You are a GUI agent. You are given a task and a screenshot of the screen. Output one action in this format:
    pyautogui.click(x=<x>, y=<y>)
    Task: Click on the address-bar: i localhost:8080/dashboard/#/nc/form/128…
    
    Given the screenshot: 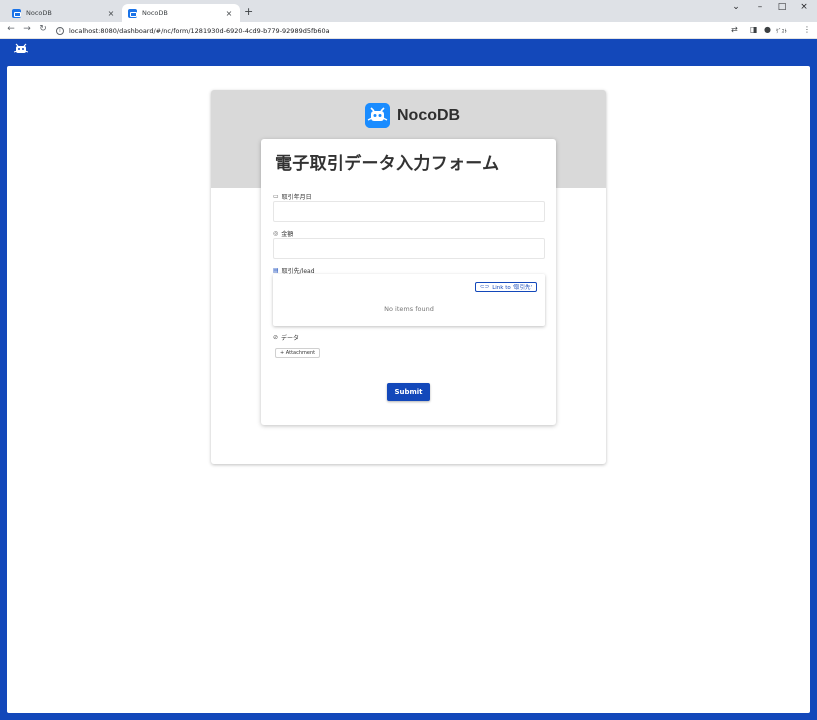 What is the action you would take?
    pyautogui.click(x=386, y=30)
    